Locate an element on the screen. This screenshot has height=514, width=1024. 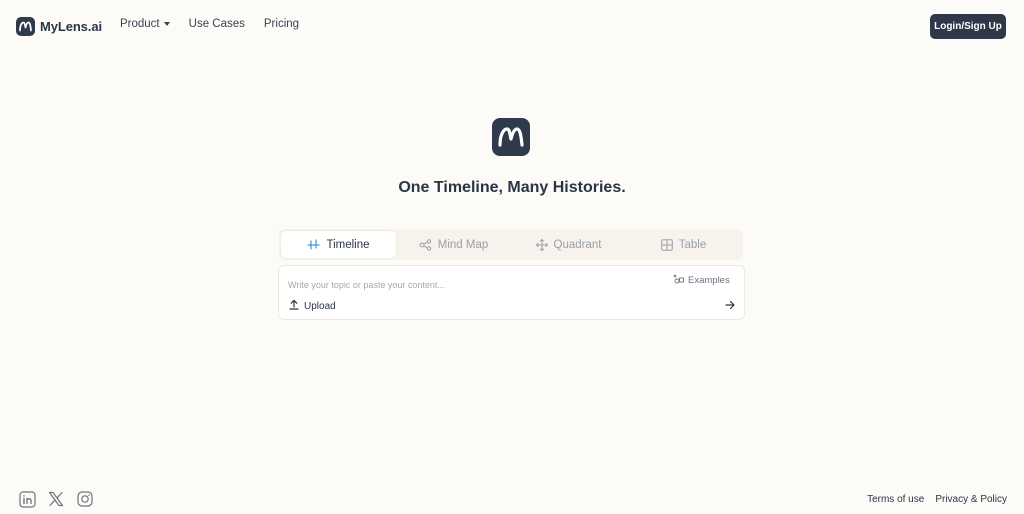
view-type-tabs: Timeline Mind Map Quadrant Table is located at coordinates (511, 244).